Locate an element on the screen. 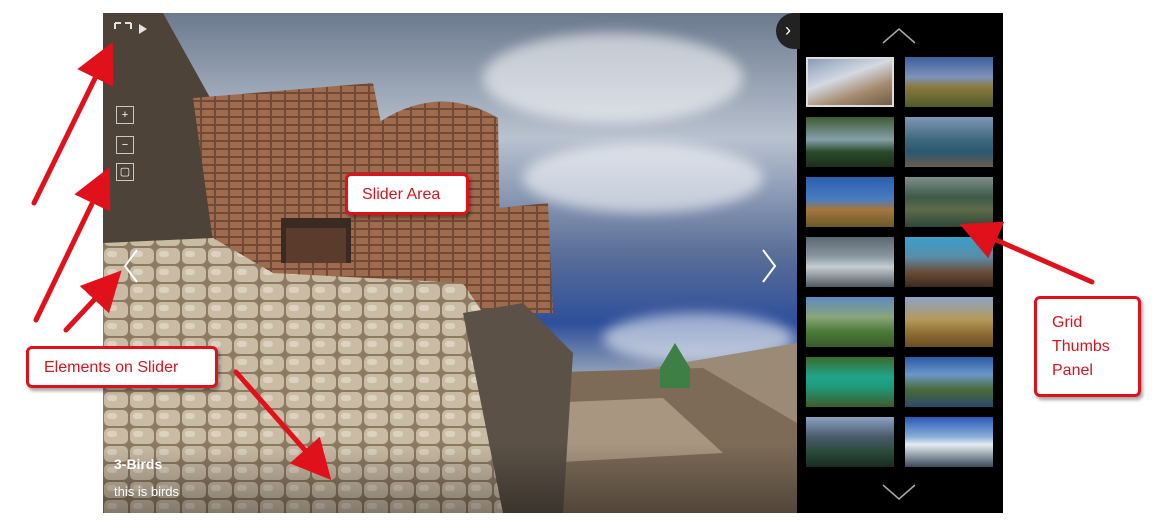 Image resolution: width=1161 pixels, height=531 pixels. arrow-to-thumbs-panel is located at coordinates (1027, 253).